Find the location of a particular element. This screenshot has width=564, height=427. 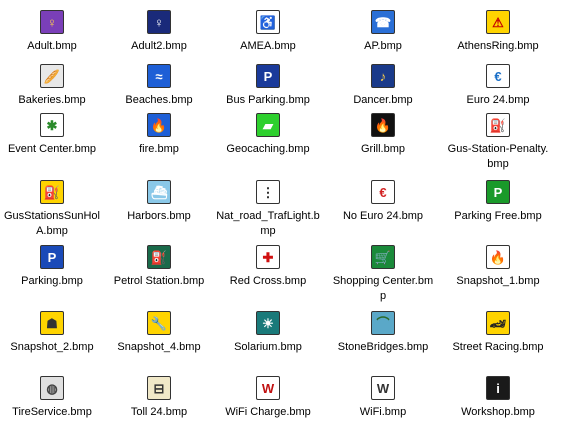

bread-icon: 🥖 is located at coordinates (52, 76).